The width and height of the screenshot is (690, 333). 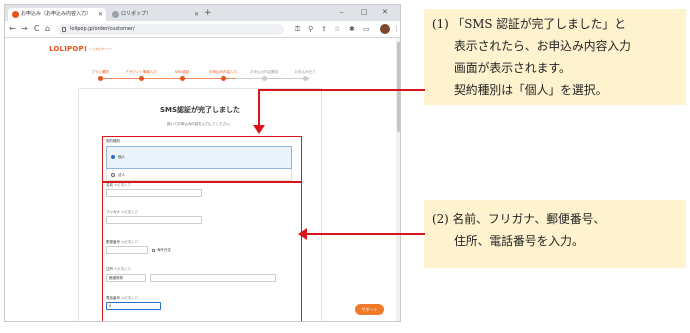 What do you see at coordinates (259, 107) in the screenshot?
I see `arrow1-vertical` at bounding box center [259, 107].